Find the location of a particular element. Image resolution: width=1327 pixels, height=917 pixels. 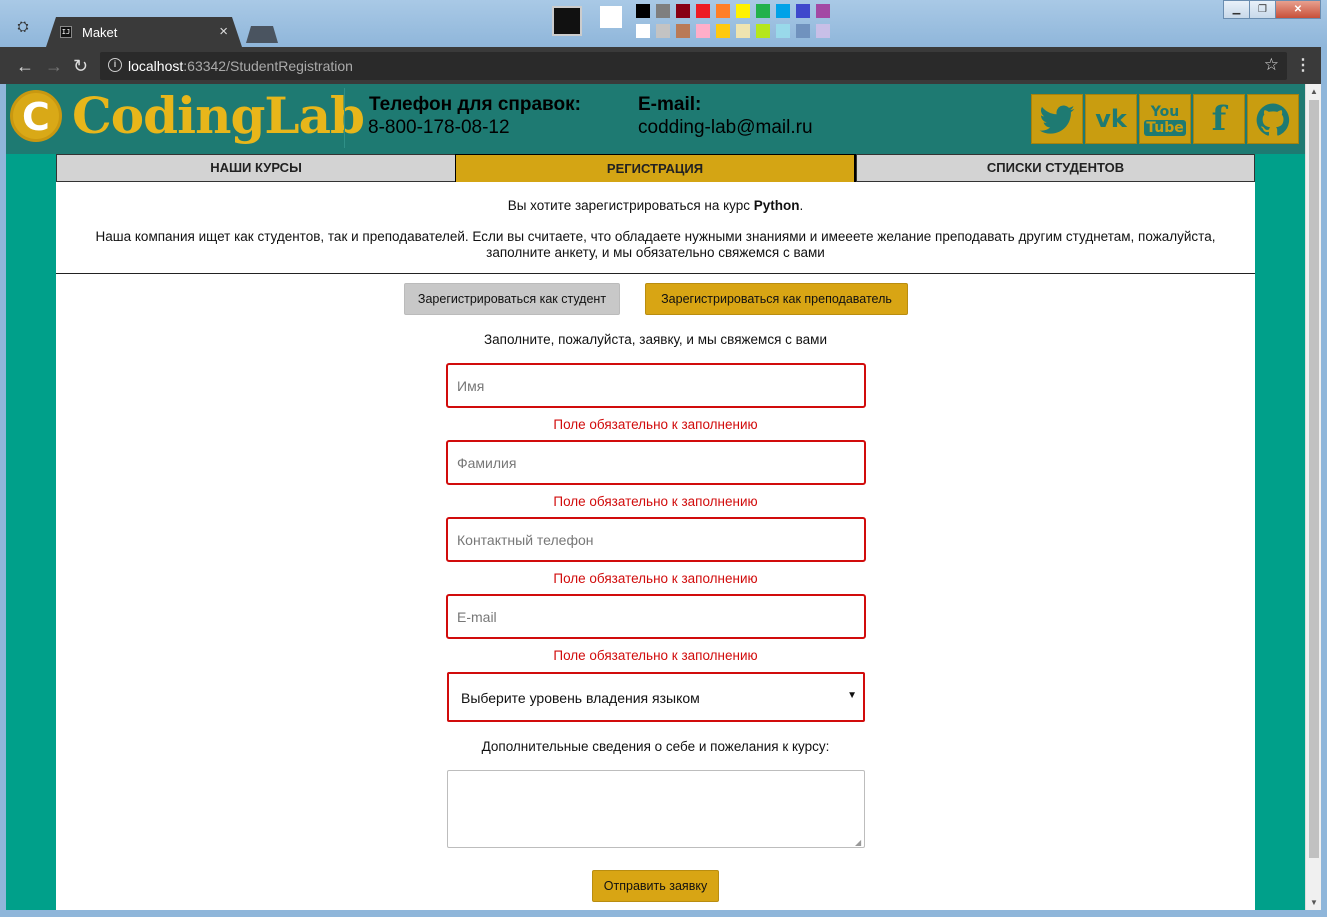

window-controls: ▁ ❐ ✕ is located at coordinates (1272, 10).